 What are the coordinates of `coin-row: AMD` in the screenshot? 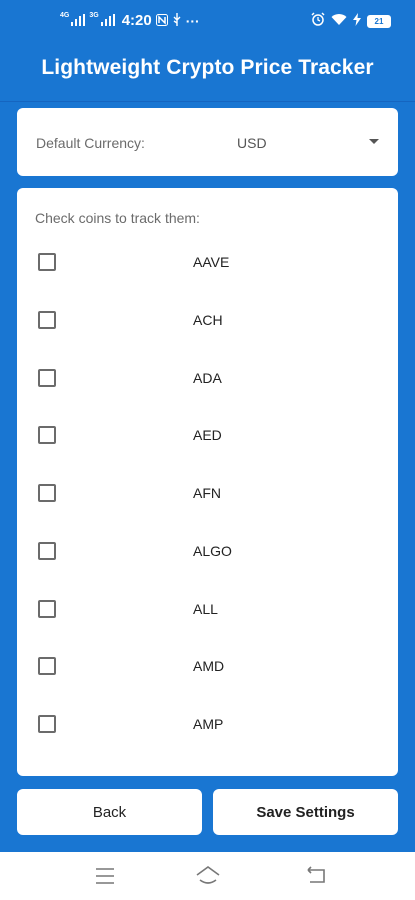 It's located at (207, 667).